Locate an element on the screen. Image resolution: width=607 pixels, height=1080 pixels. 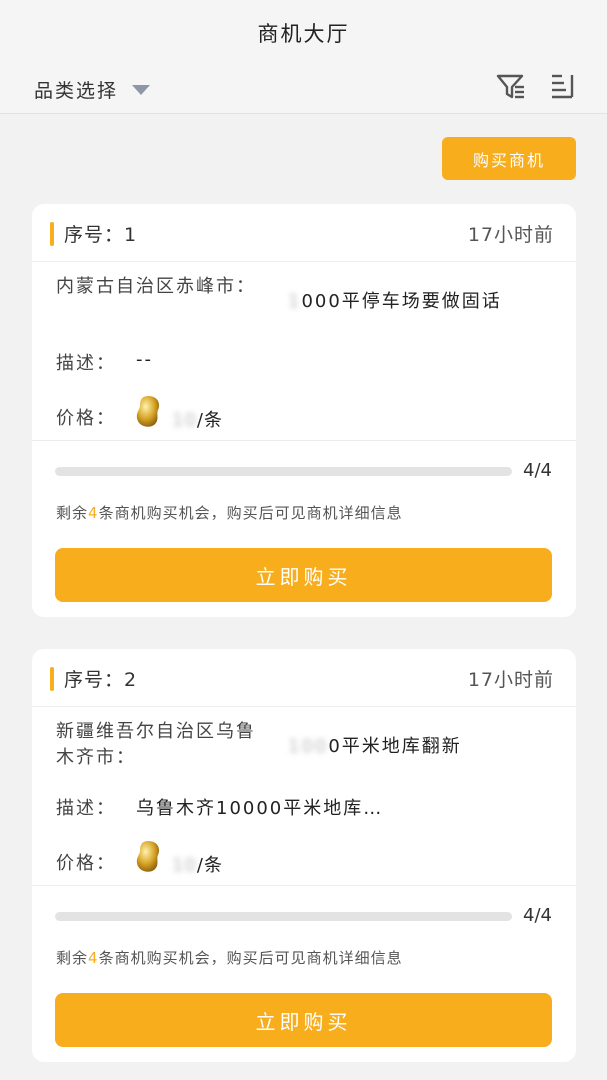
card-header: 序号：1 17小时前 is located at coordinates (304, 233).